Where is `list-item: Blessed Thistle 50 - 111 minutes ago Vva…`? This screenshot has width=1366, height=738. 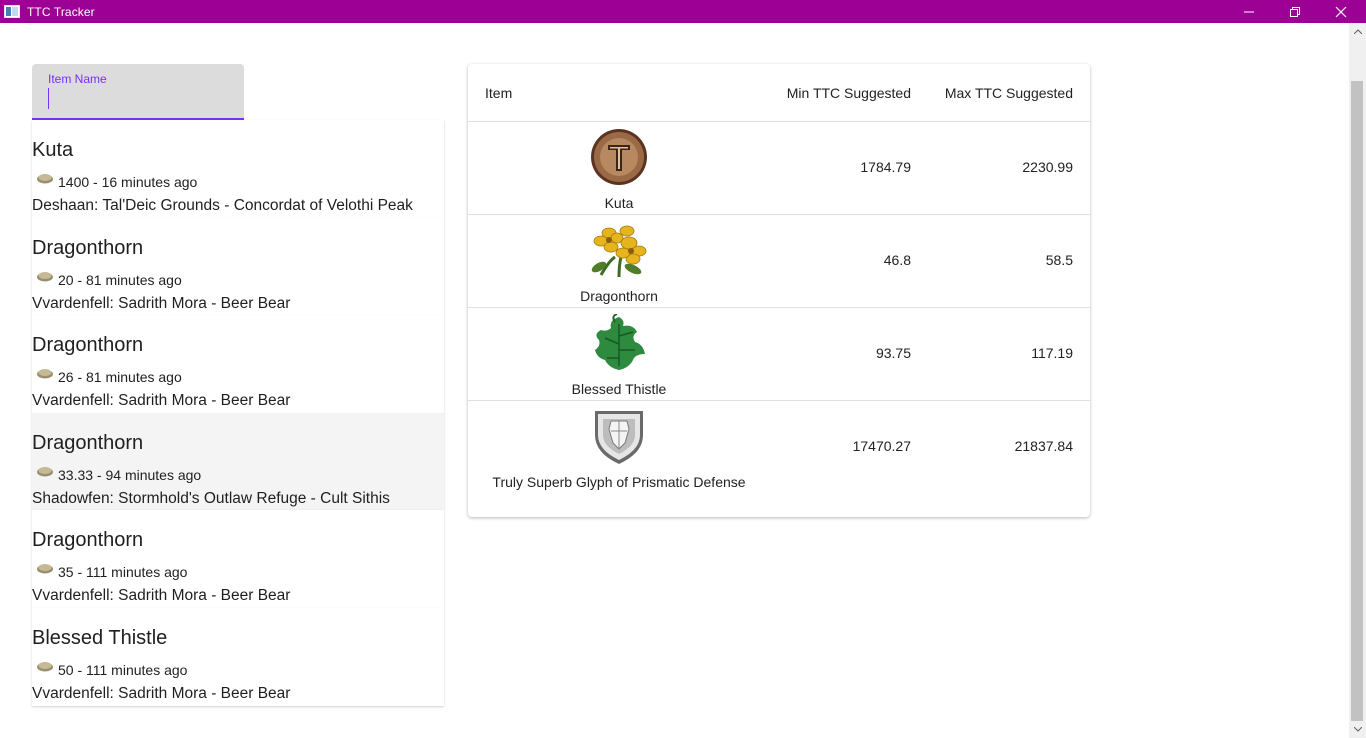
list-item: Blessed Thistle 50 - 111 minutes ago Vva… is located at coordinates (238, 656).